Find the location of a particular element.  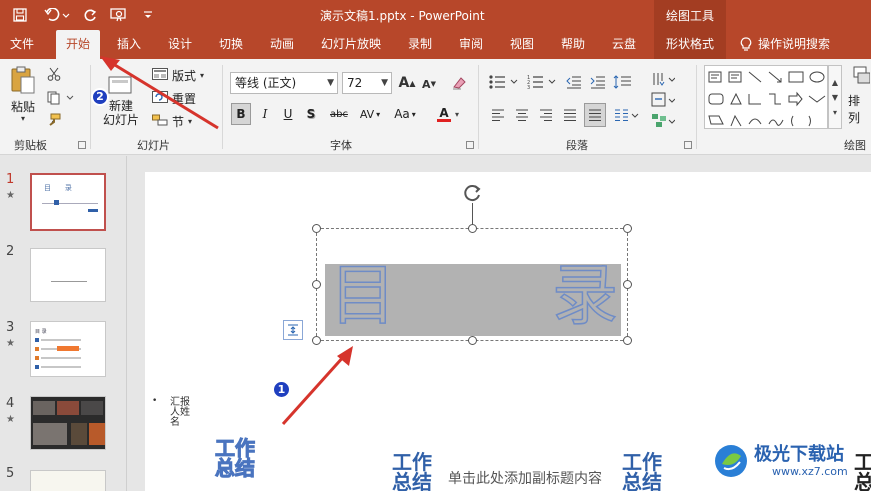

step-badge-2: 2 is located at coordinates (100, 97).